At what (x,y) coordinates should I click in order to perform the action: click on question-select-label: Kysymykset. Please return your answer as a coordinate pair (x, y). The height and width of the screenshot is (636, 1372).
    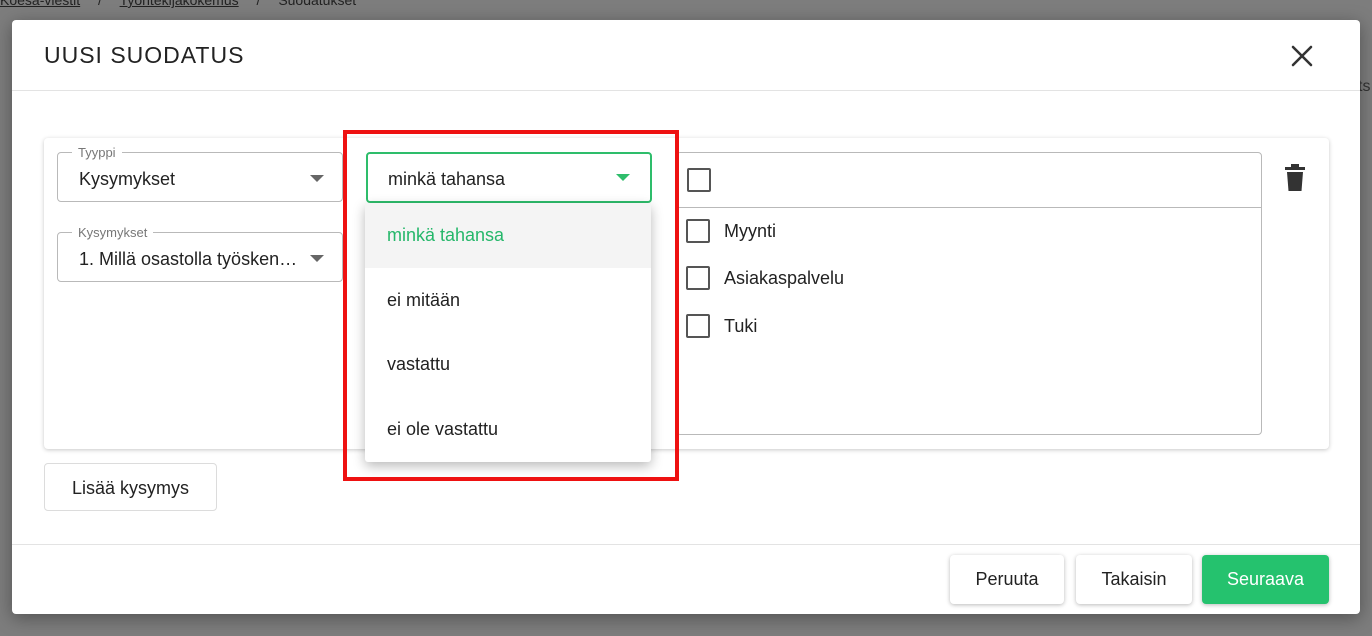
    Looking at the image, I should click on (113, 232).